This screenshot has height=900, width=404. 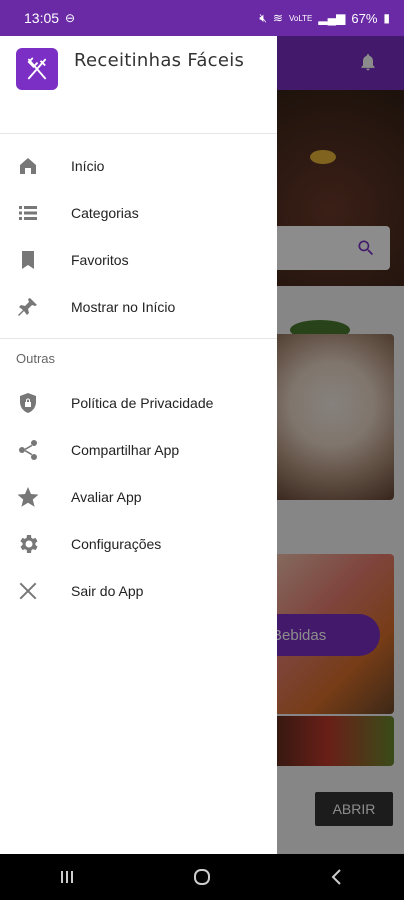 What do you see at coordinates (106, 496) in the screenshot?
I see `menu-item-label: Avaliar App` at bounding box center [106, 496].